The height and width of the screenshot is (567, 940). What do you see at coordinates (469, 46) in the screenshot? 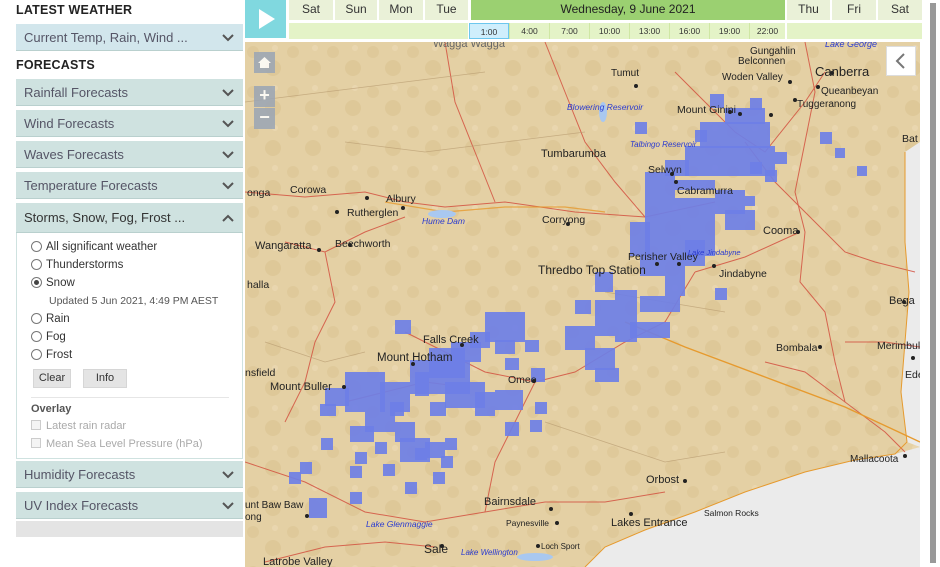
I see `label-wagga-wagga: Wagga Wagga` at bounding box center [469, 46].